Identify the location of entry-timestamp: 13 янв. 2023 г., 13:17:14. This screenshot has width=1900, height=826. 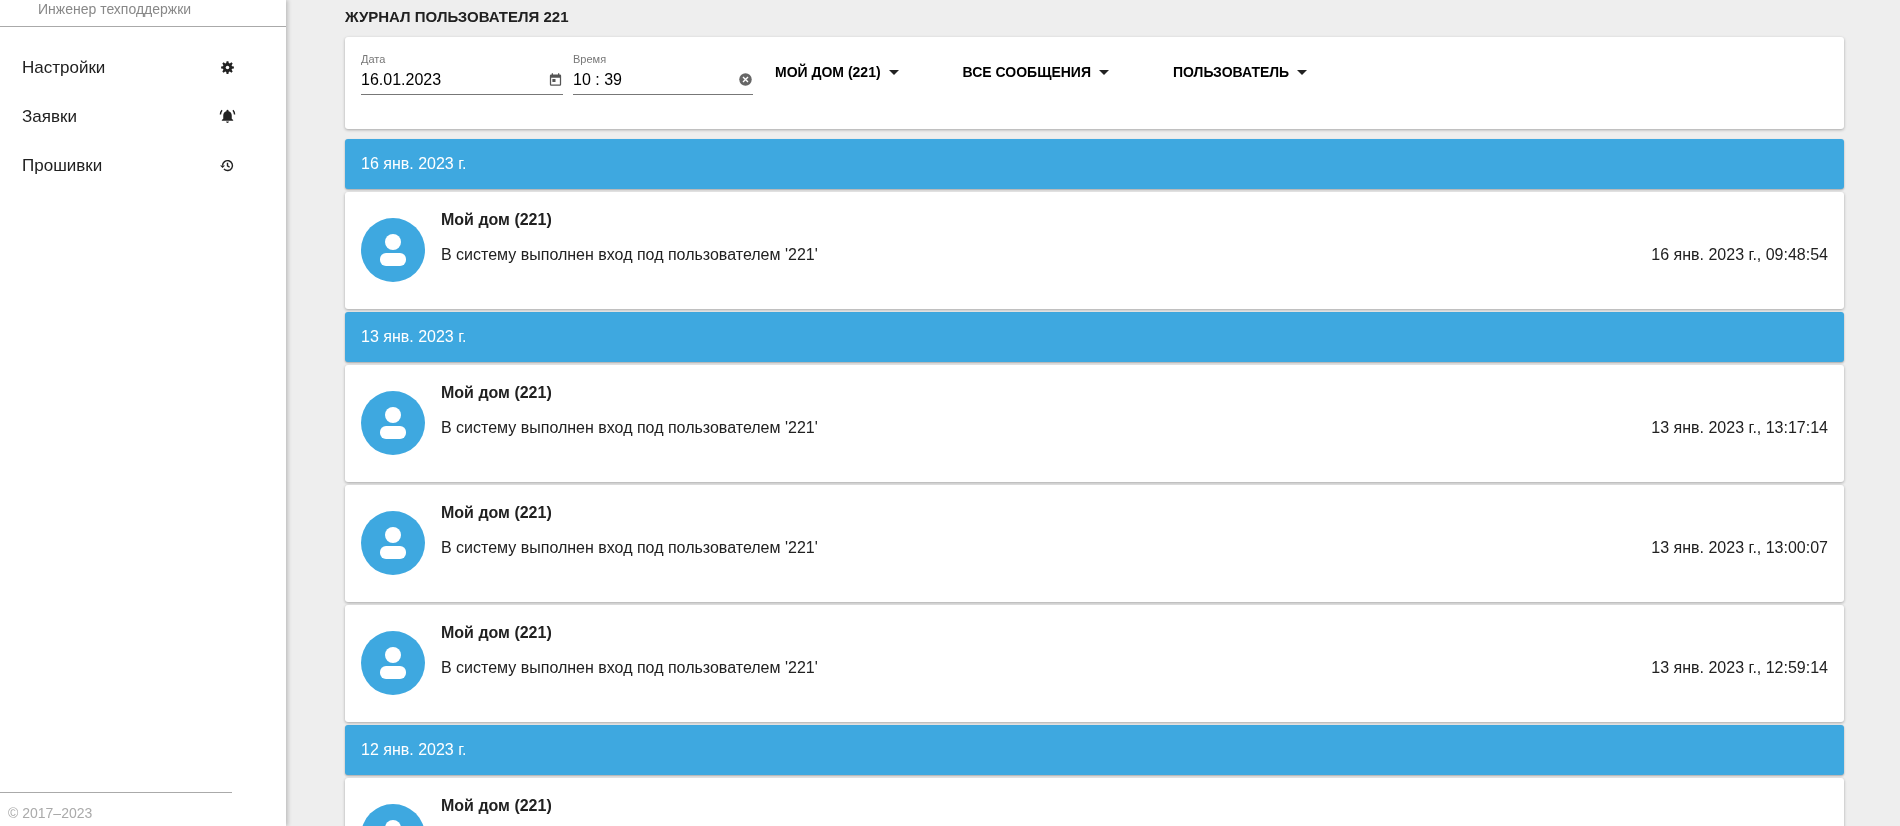
(1739, 428).